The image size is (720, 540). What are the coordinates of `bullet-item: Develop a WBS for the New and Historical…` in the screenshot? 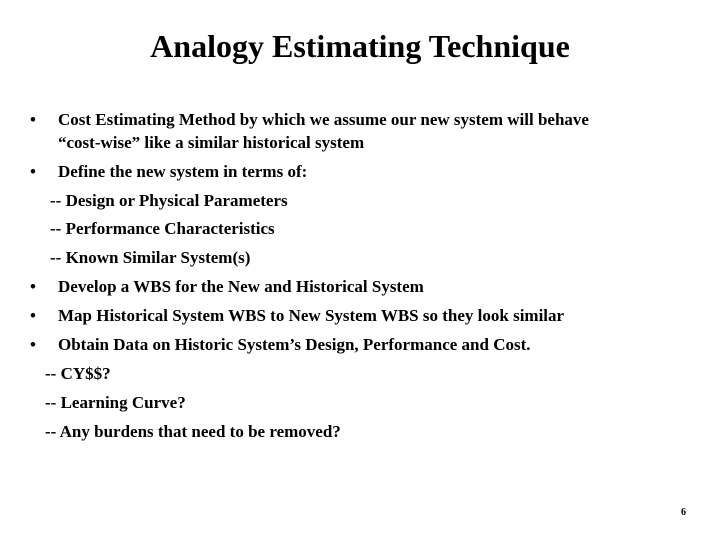 It's located at (241, 286).